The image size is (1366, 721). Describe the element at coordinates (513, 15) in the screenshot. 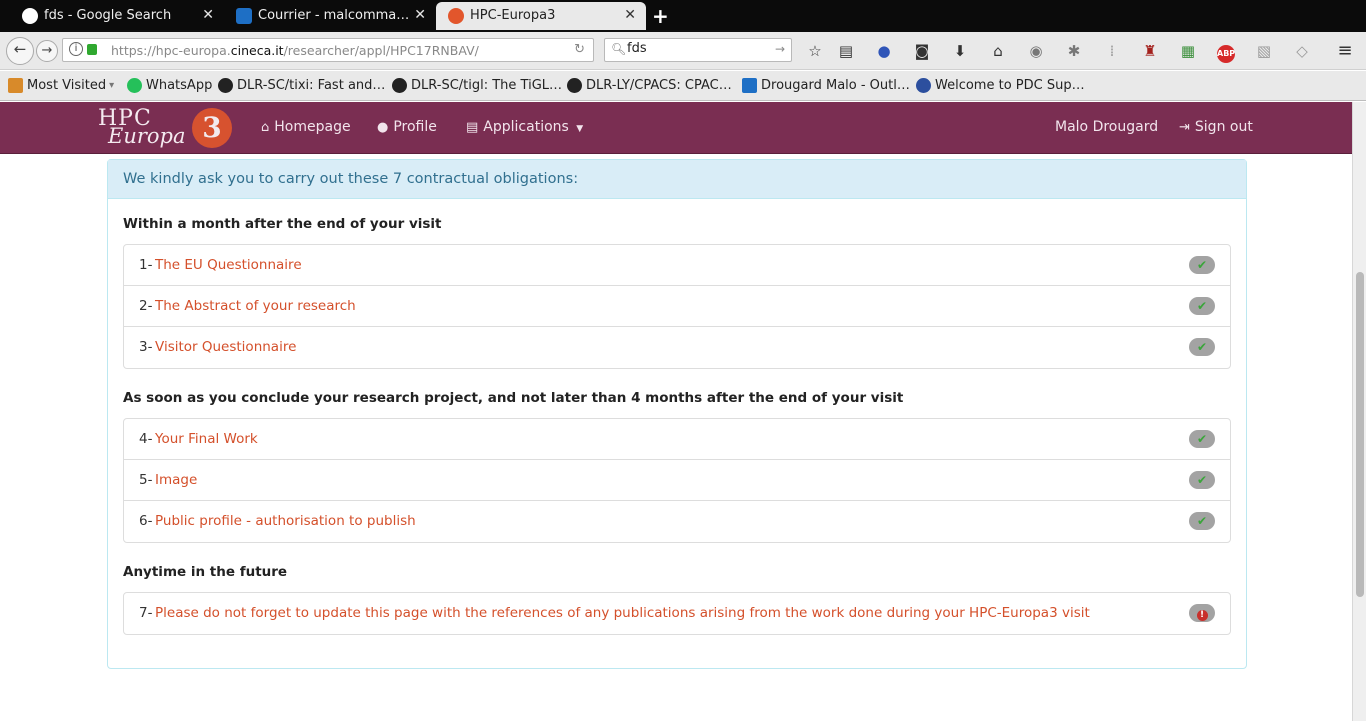

I see `tab-title: HPC-Europa3` at that location.